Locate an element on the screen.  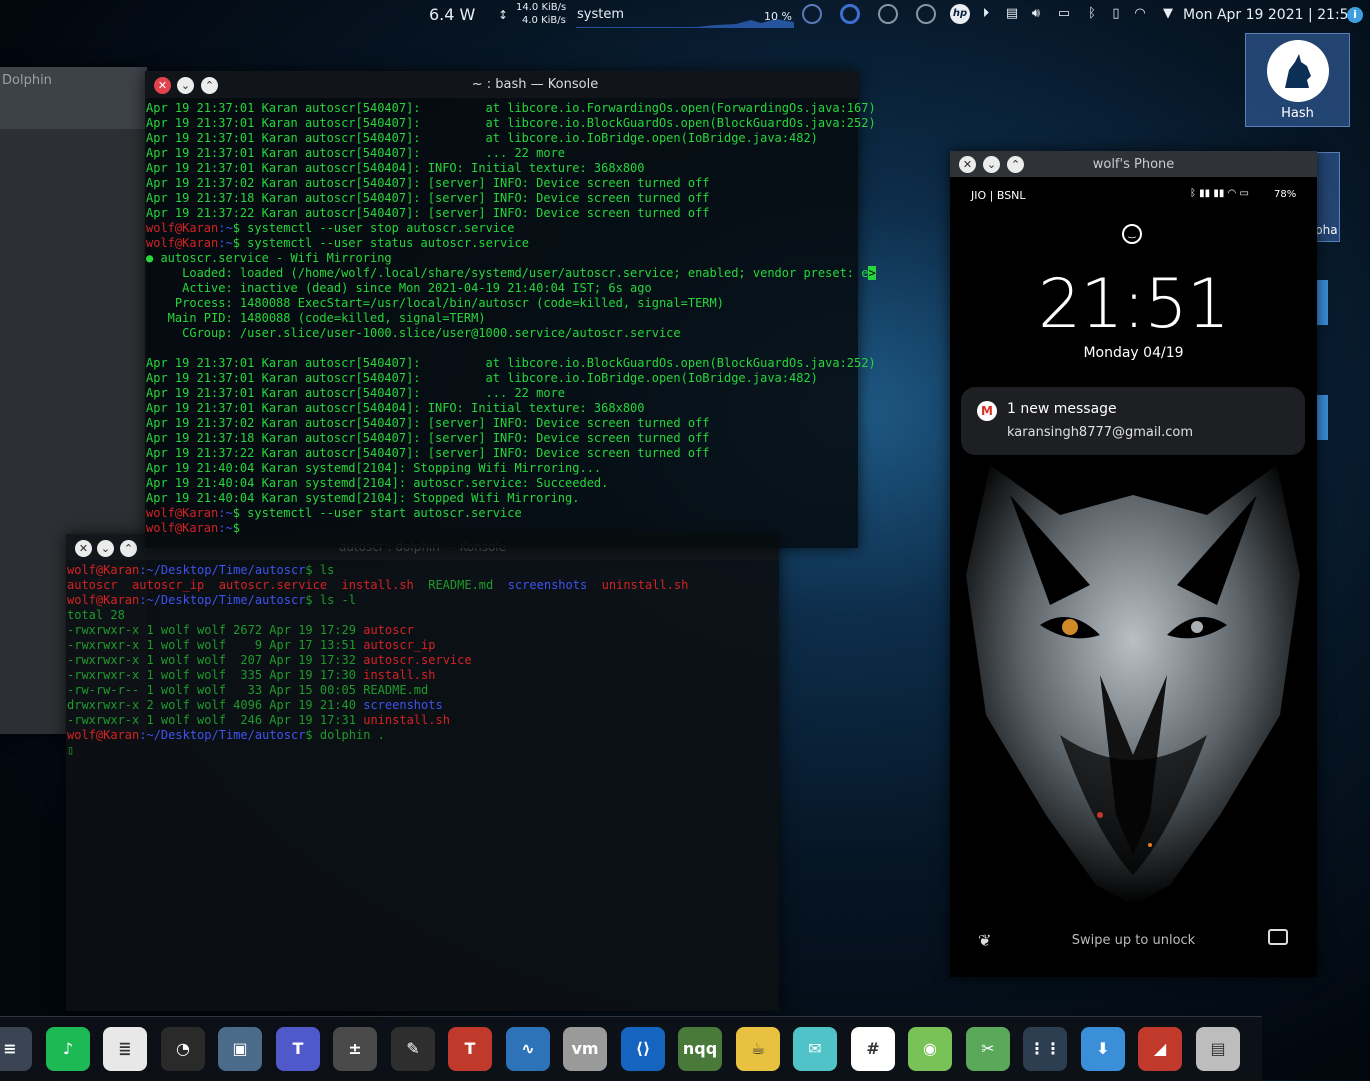
dock-app-archiver: ▤ is located at coordinates (1218, 1049).